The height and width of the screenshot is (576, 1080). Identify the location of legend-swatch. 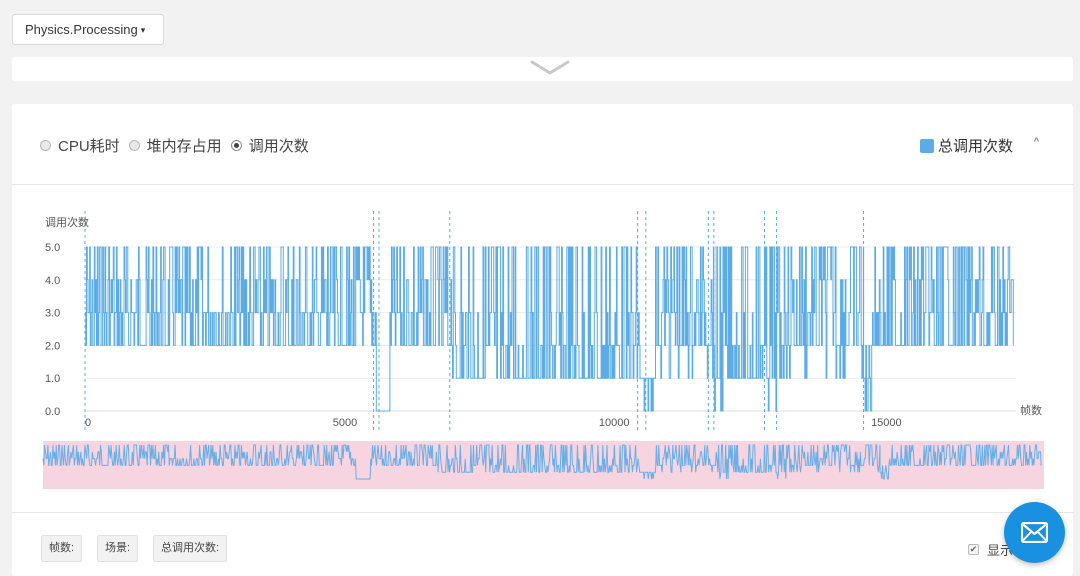
(926, 145).